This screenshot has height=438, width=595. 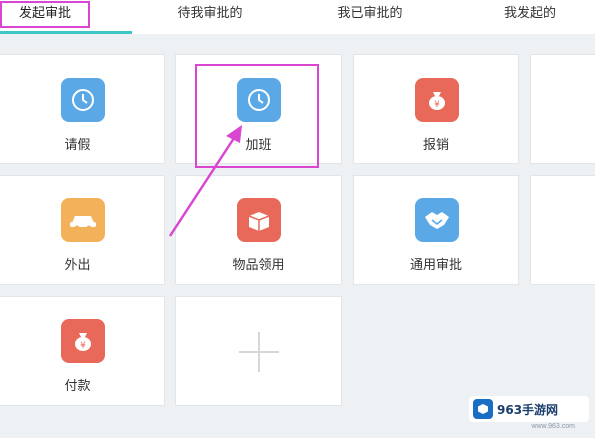 What do you see at coordinates (205, 181) in the screenshot?
I see `annotation-arrow` at bounding box center [205, 181].